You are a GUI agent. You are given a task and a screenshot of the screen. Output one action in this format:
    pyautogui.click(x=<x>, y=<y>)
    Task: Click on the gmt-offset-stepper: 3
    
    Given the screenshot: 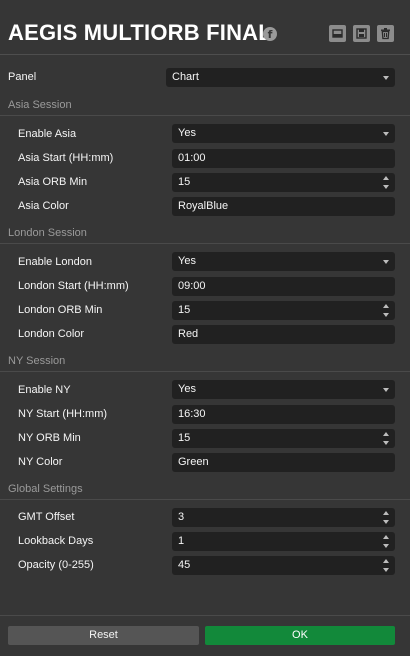 What is the action you would take?
    pyautogui.click(x=283, y=517)
    